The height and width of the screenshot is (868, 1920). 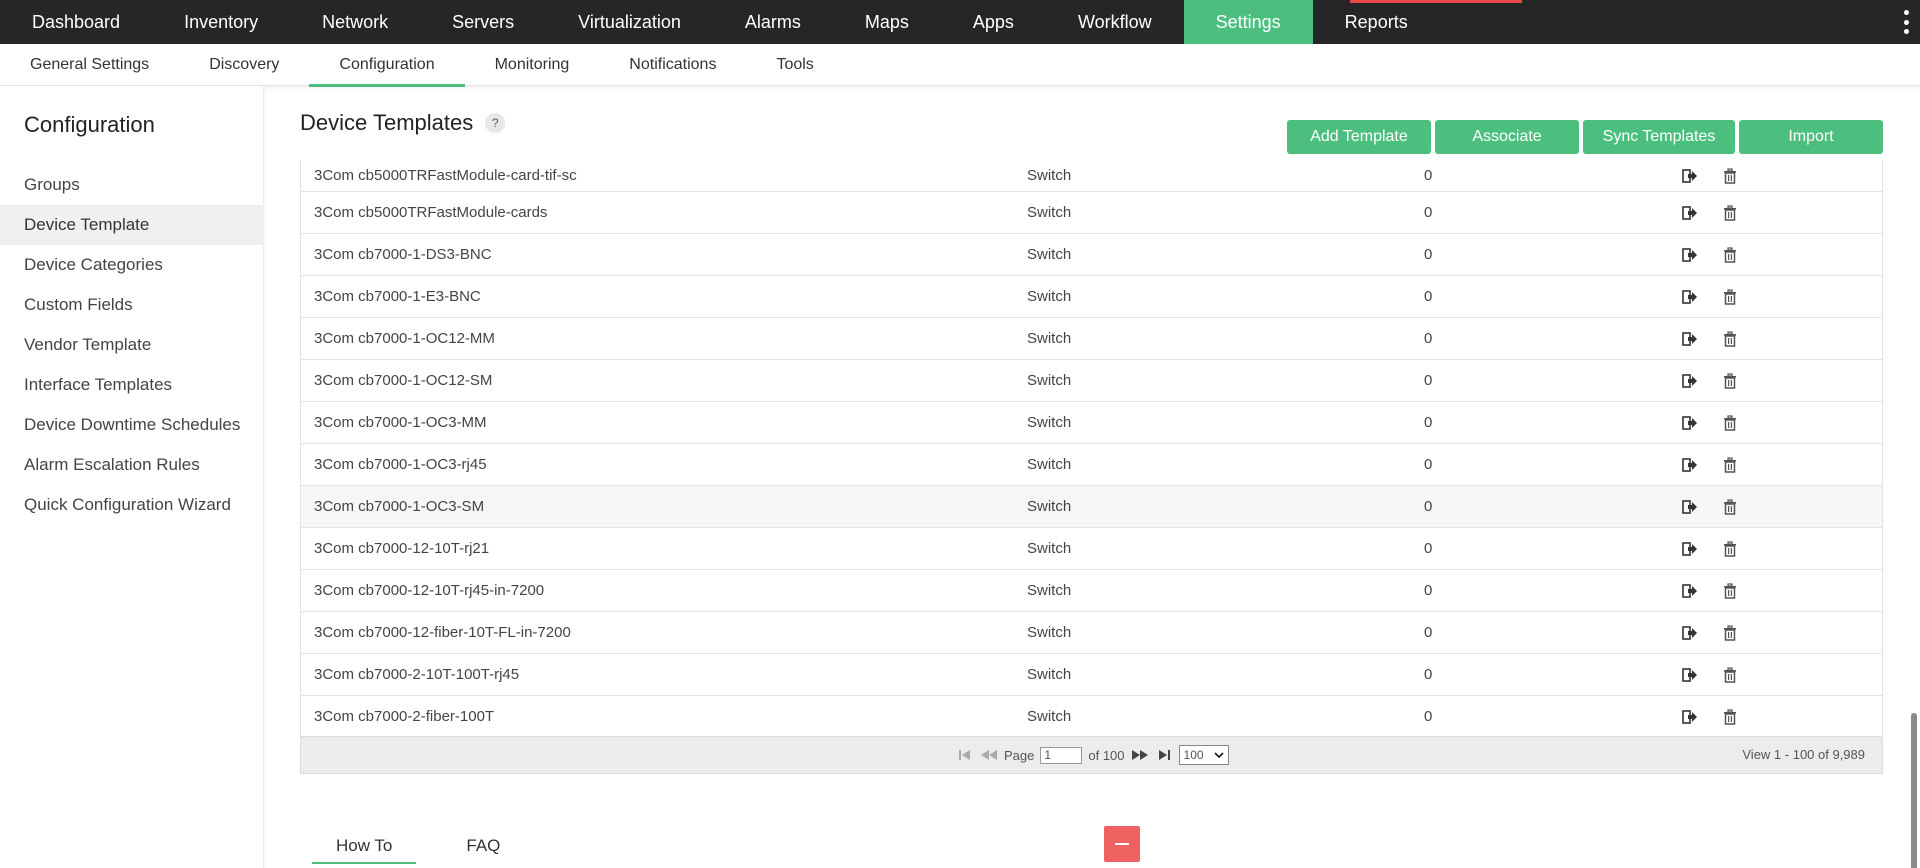 What do you see at coordinates (400, 464) in the screenshot?
I see `template-name: 3Com cb7000-1-OC3-rj45` at bounding box center [400, 464].